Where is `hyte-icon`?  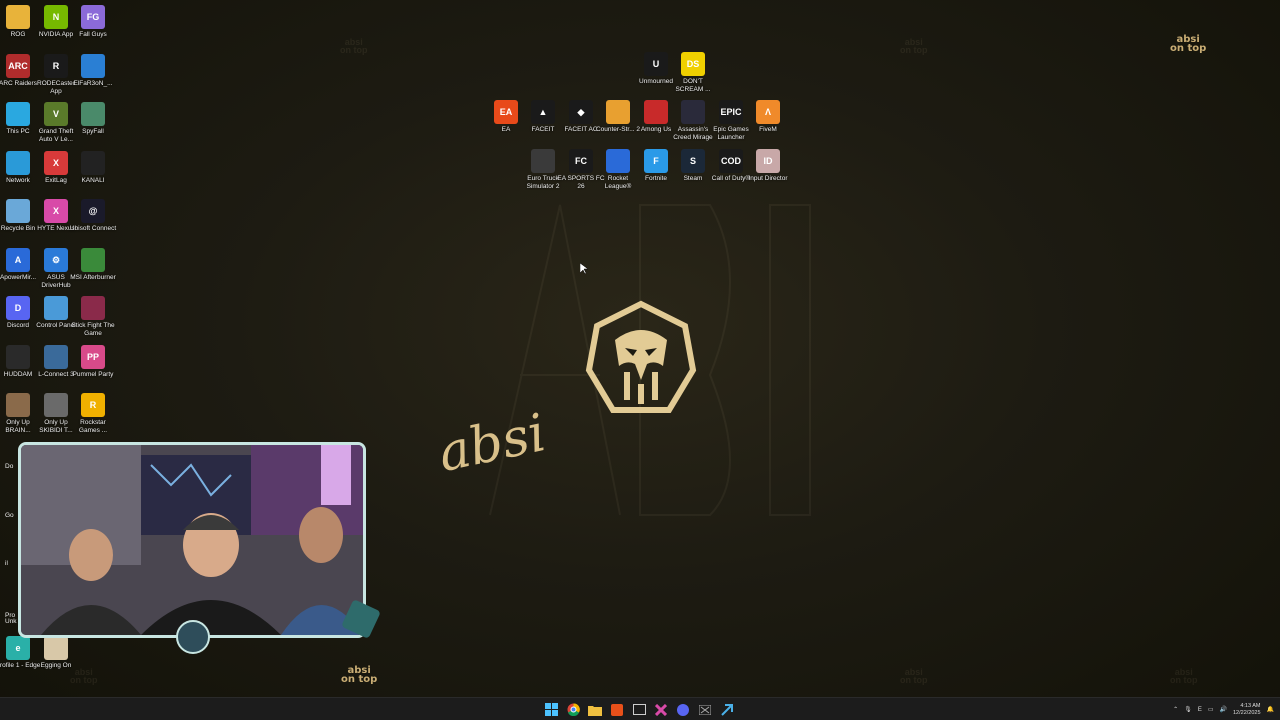 hyte-icon is located at coordinates (661, 709).